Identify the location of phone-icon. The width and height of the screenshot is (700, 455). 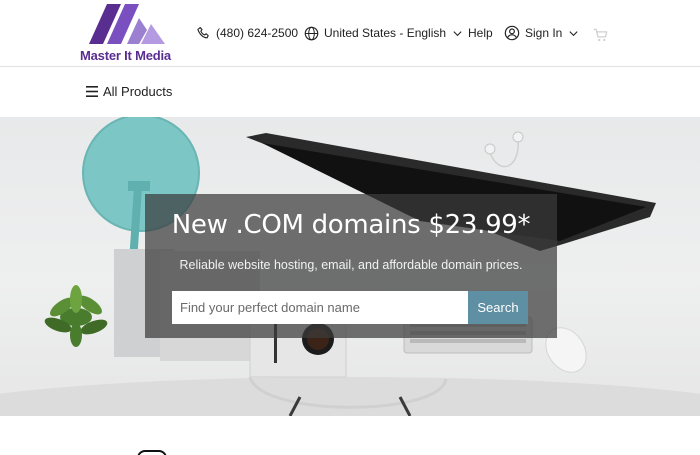
(203, 32).